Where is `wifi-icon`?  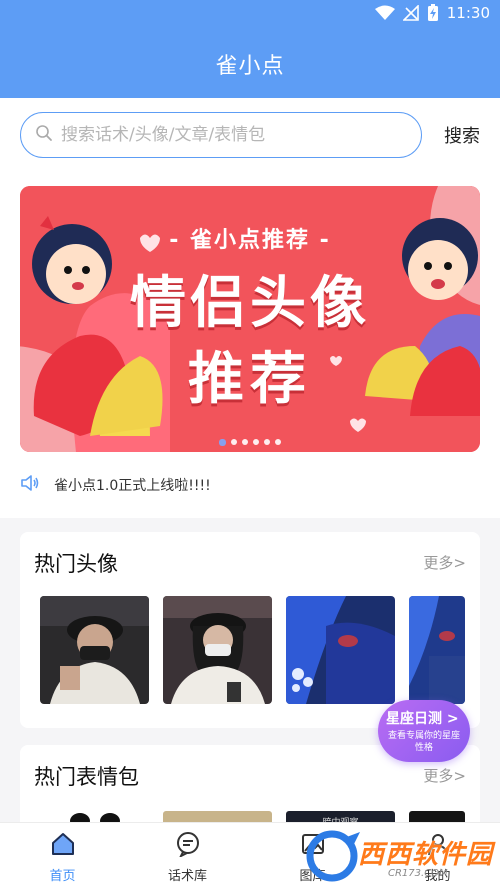
wifi-icon is located at coordinates (384, 13).